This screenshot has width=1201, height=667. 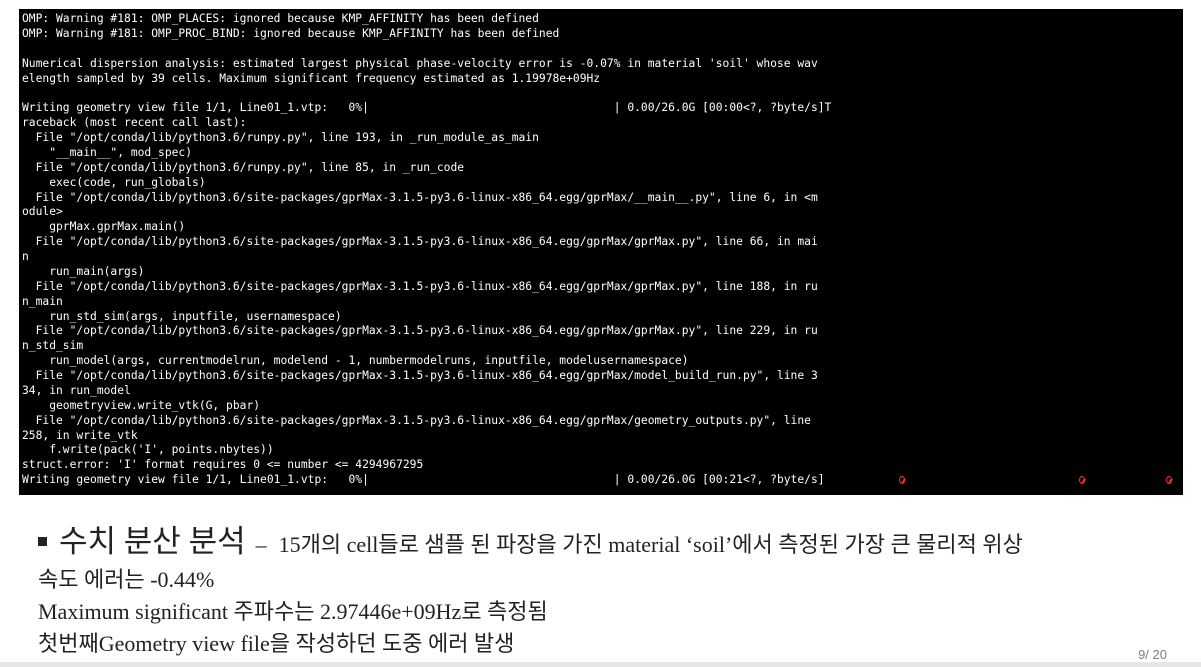 I want to click on terminal-line: f.write(pack('I', points.nbytes)), so click(x=148, y=450).